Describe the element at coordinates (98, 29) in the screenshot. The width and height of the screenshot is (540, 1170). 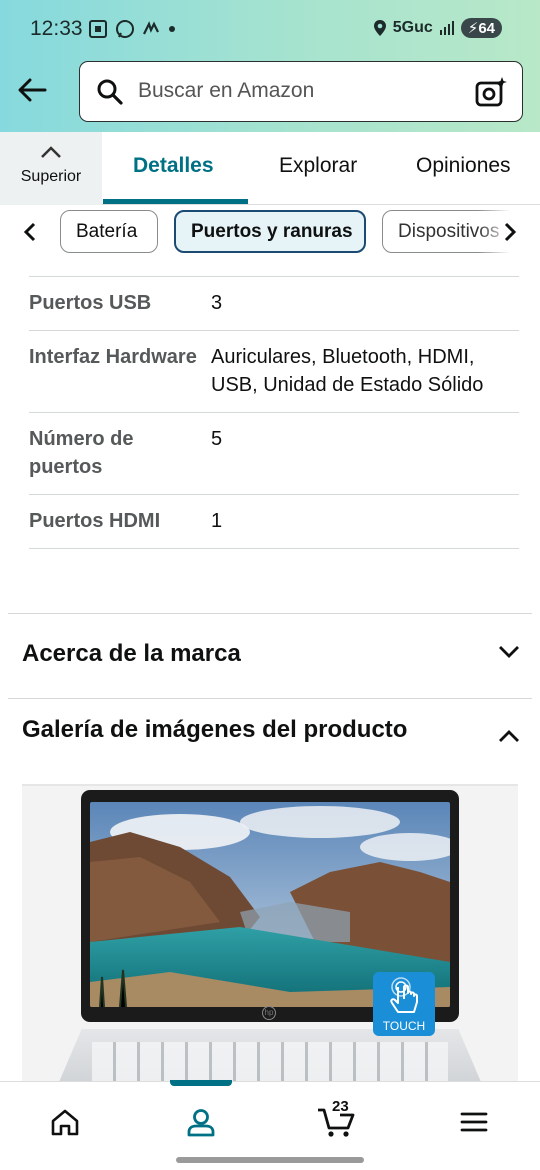
I see `screenshot-icon` at that location.